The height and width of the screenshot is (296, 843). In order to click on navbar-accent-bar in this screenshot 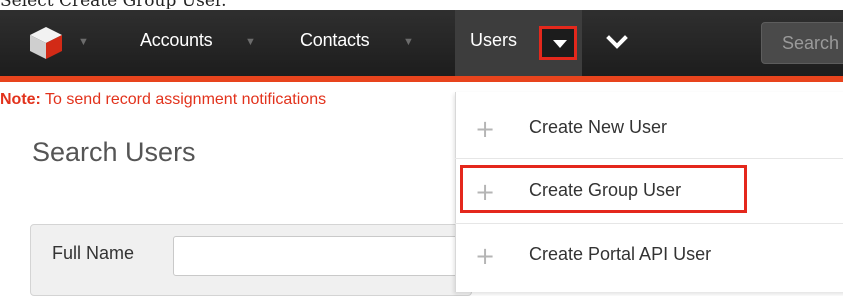, I will do `click(421, 79)`.